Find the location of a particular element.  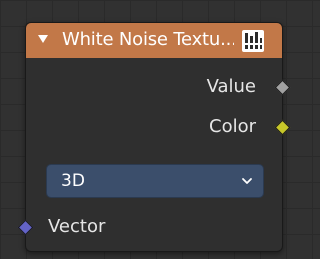

output-value-label: Value is located at coordinates (231, 86).